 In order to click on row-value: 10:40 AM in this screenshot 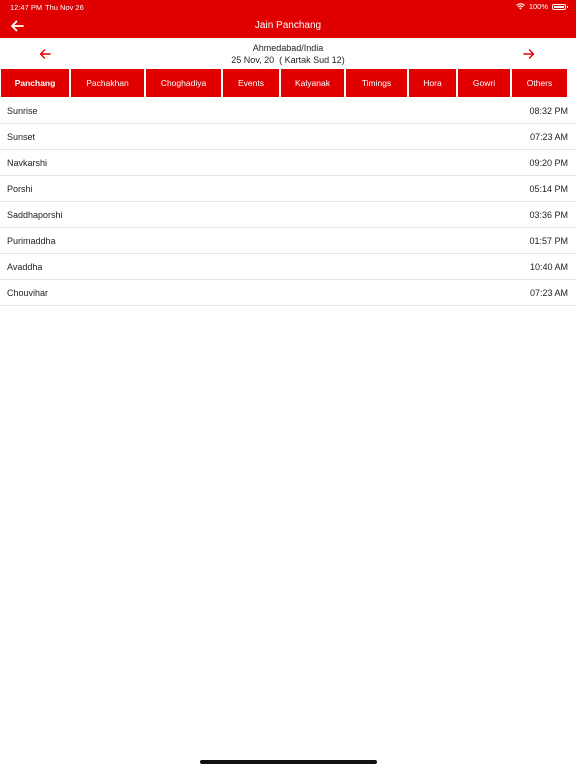, I will do `click(548, 267)`.